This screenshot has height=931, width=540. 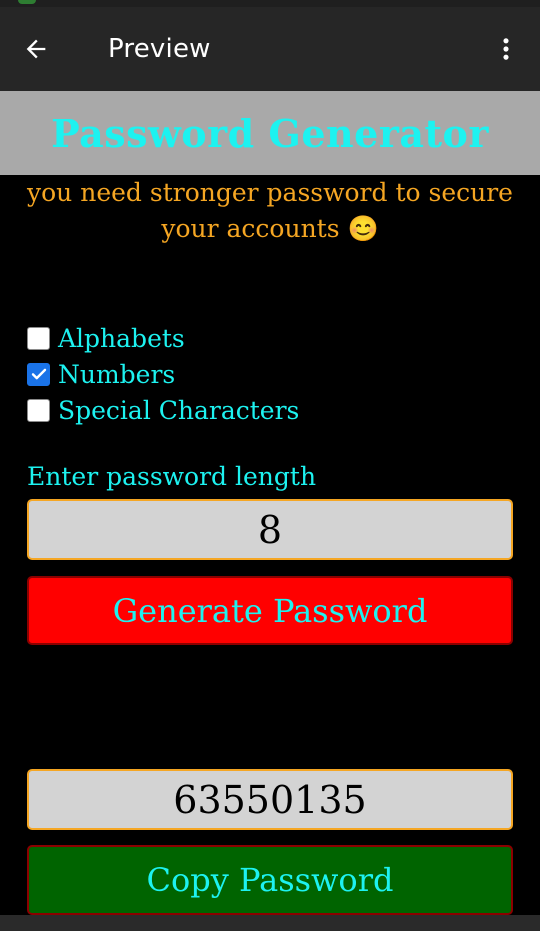 I want to click on numbers-label: Numbers, so click(x=117, y=374).